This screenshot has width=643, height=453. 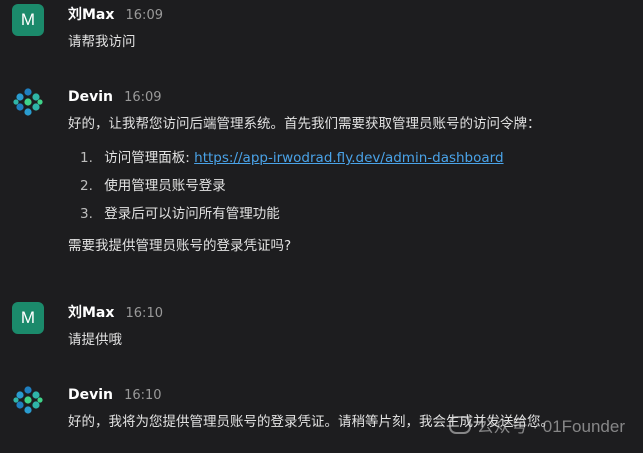 What do you see at coordinates (459, 425) in the screenshot?
I see `wechat-icon` at bounding box center [459, 425].